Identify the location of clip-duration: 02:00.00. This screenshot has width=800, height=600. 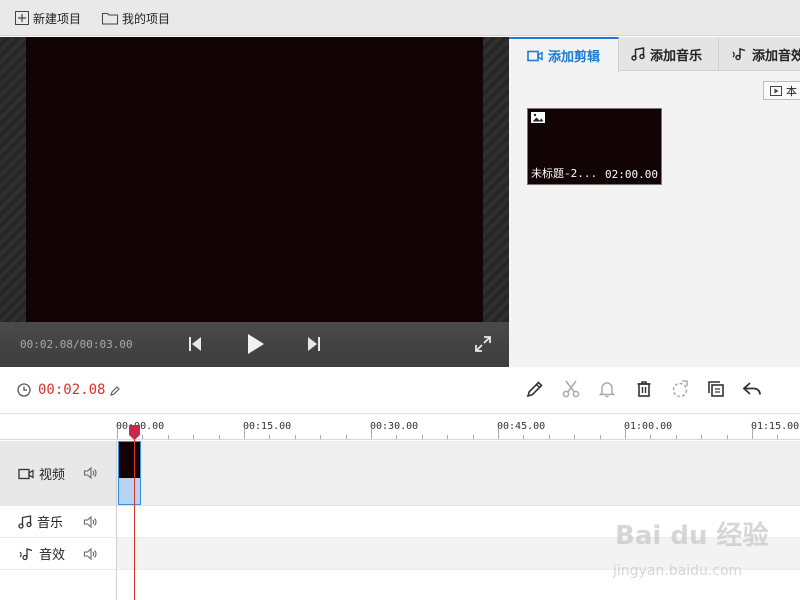
(631, 174).